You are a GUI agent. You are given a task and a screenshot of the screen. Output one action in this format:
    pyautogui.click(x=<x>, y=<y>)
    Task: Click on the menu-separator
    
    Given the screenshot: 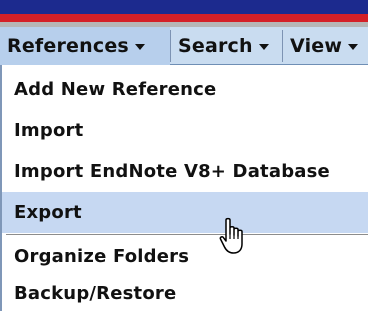 What is the action you would take?
    pyautogui.click(x=187, y=234)
    